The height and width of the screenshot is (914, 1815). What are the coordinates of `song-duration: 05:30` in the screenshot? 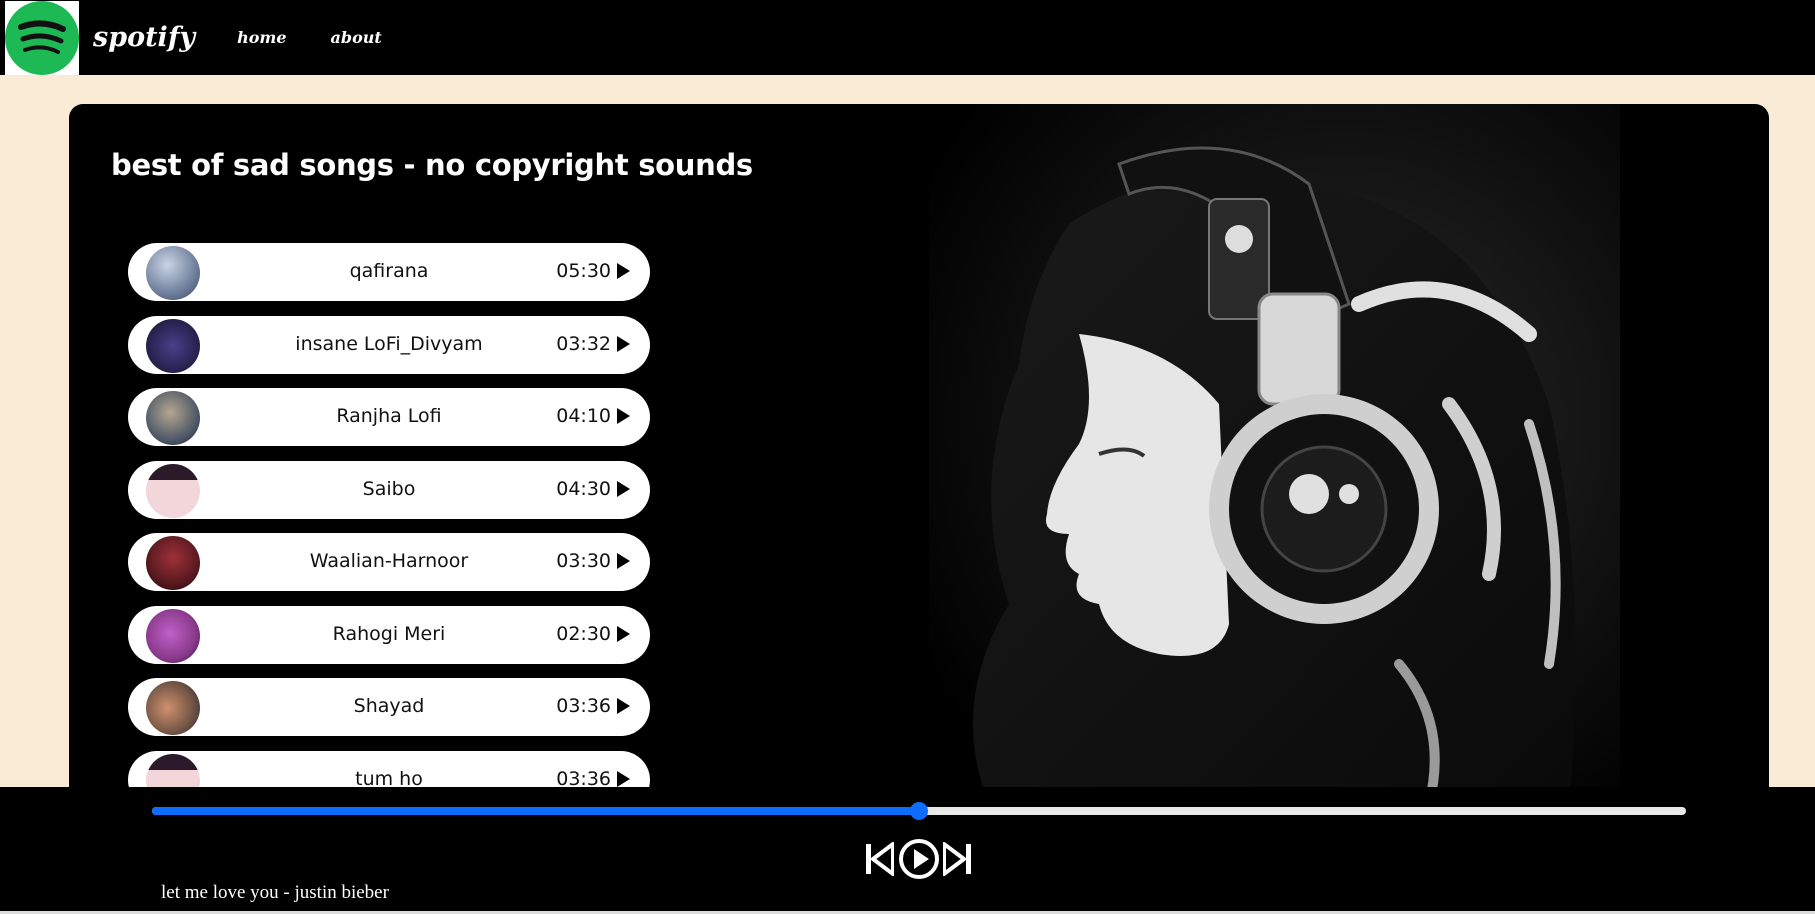 It's located at (593, 271).